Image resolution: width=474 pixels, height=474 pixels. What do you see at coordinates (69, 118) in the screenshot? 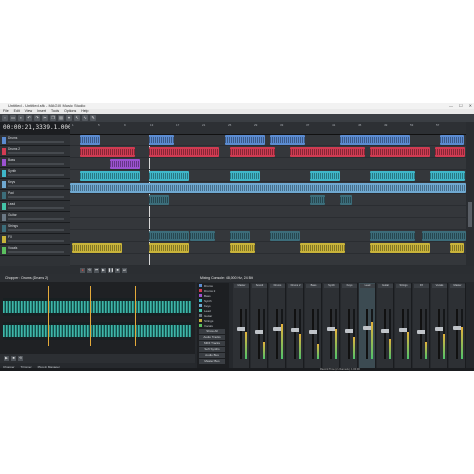
I see `snap-icon: ⌖` at bounding box center [69, 118].